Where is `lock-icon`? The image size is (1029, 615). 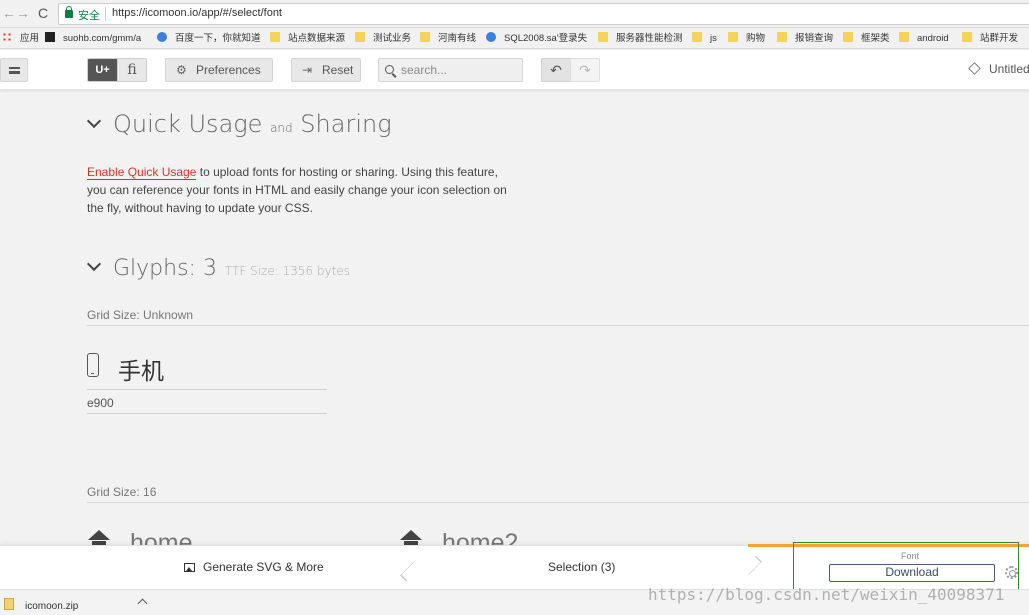 lock-icon is located at coordinates (69, 12).